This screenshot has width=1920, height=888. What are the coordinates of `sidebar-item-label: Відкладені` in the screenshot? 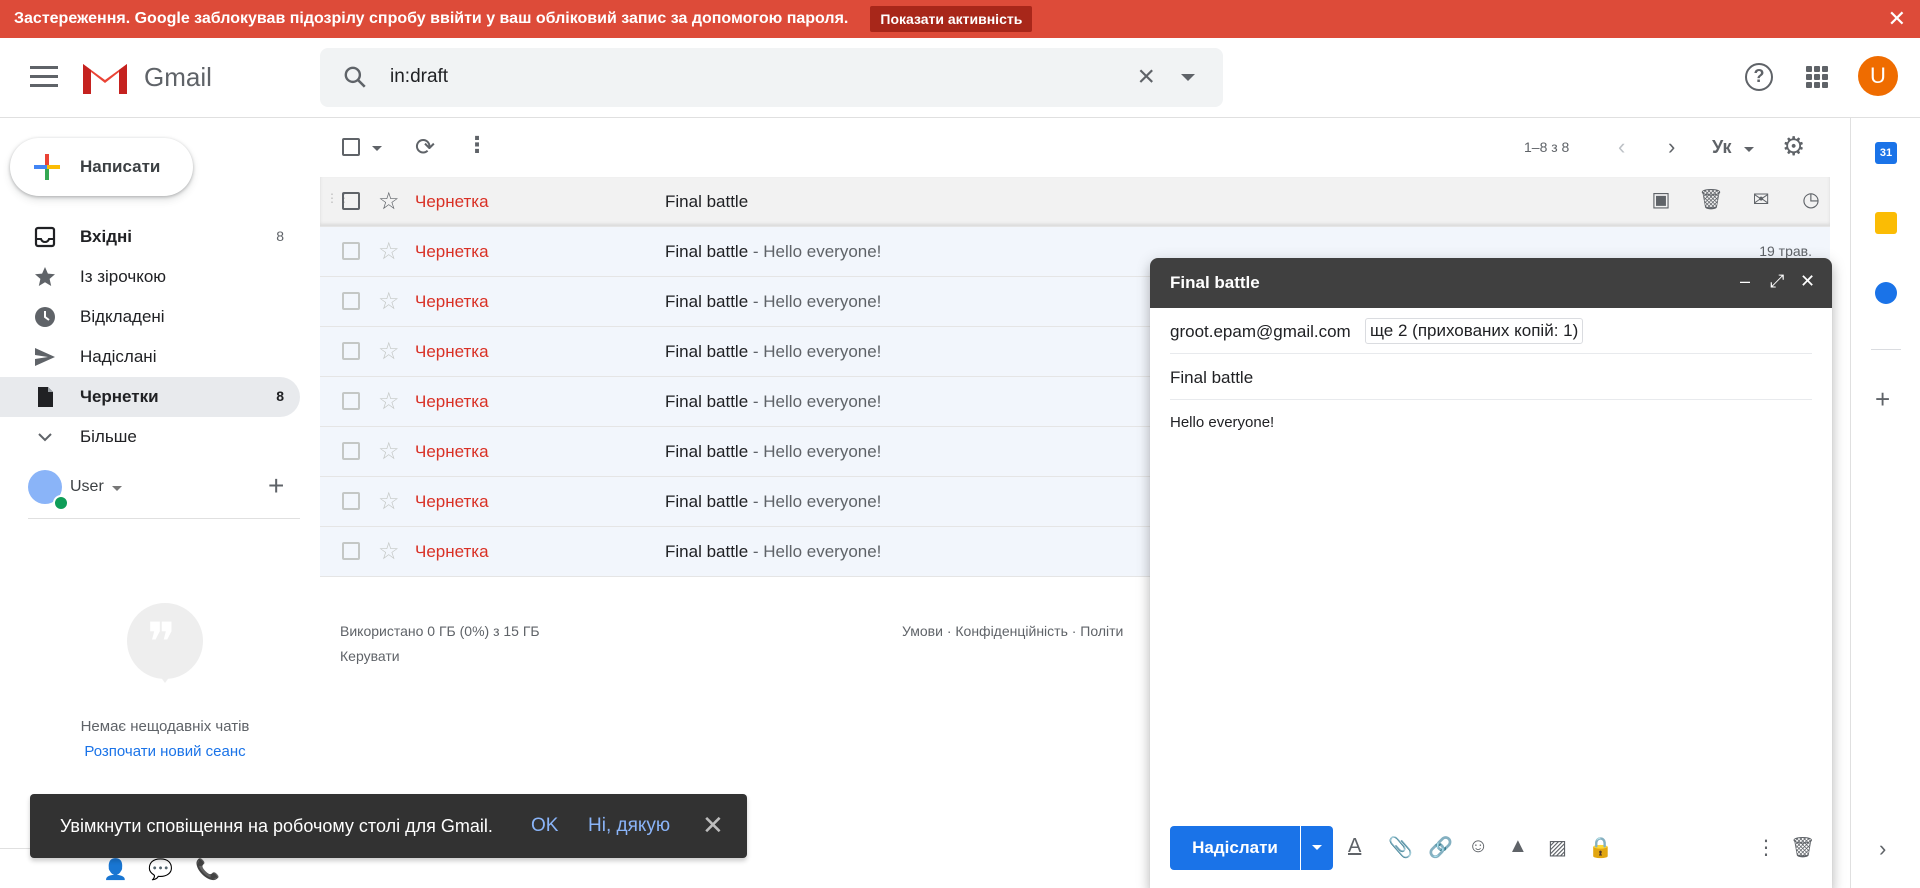 It's located at (122, 316).